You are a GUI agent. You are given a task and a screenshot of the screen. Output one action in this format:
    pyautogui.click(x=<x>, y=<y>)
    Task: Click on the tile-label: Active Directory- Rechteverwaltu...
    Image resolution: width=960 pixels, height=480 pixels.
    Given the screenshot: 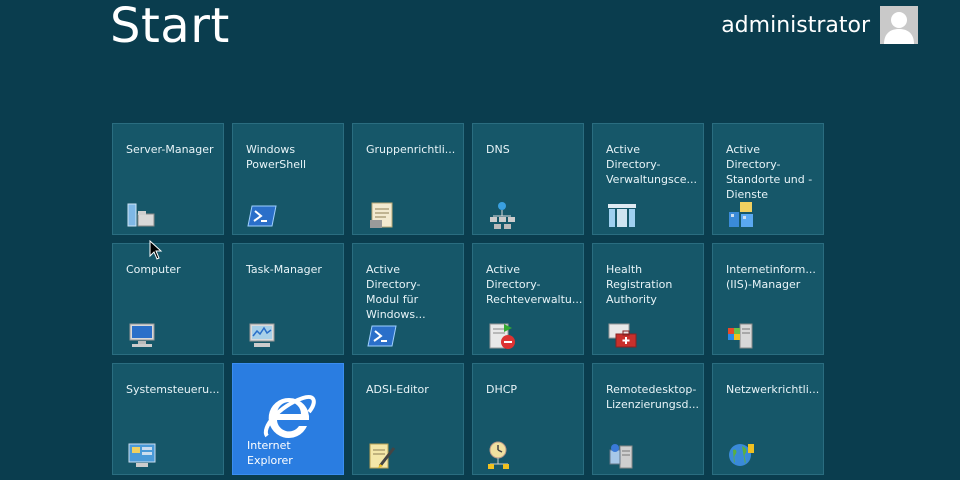 What is the action you would take?
    pyautogui.click(x=534, y=284)
    